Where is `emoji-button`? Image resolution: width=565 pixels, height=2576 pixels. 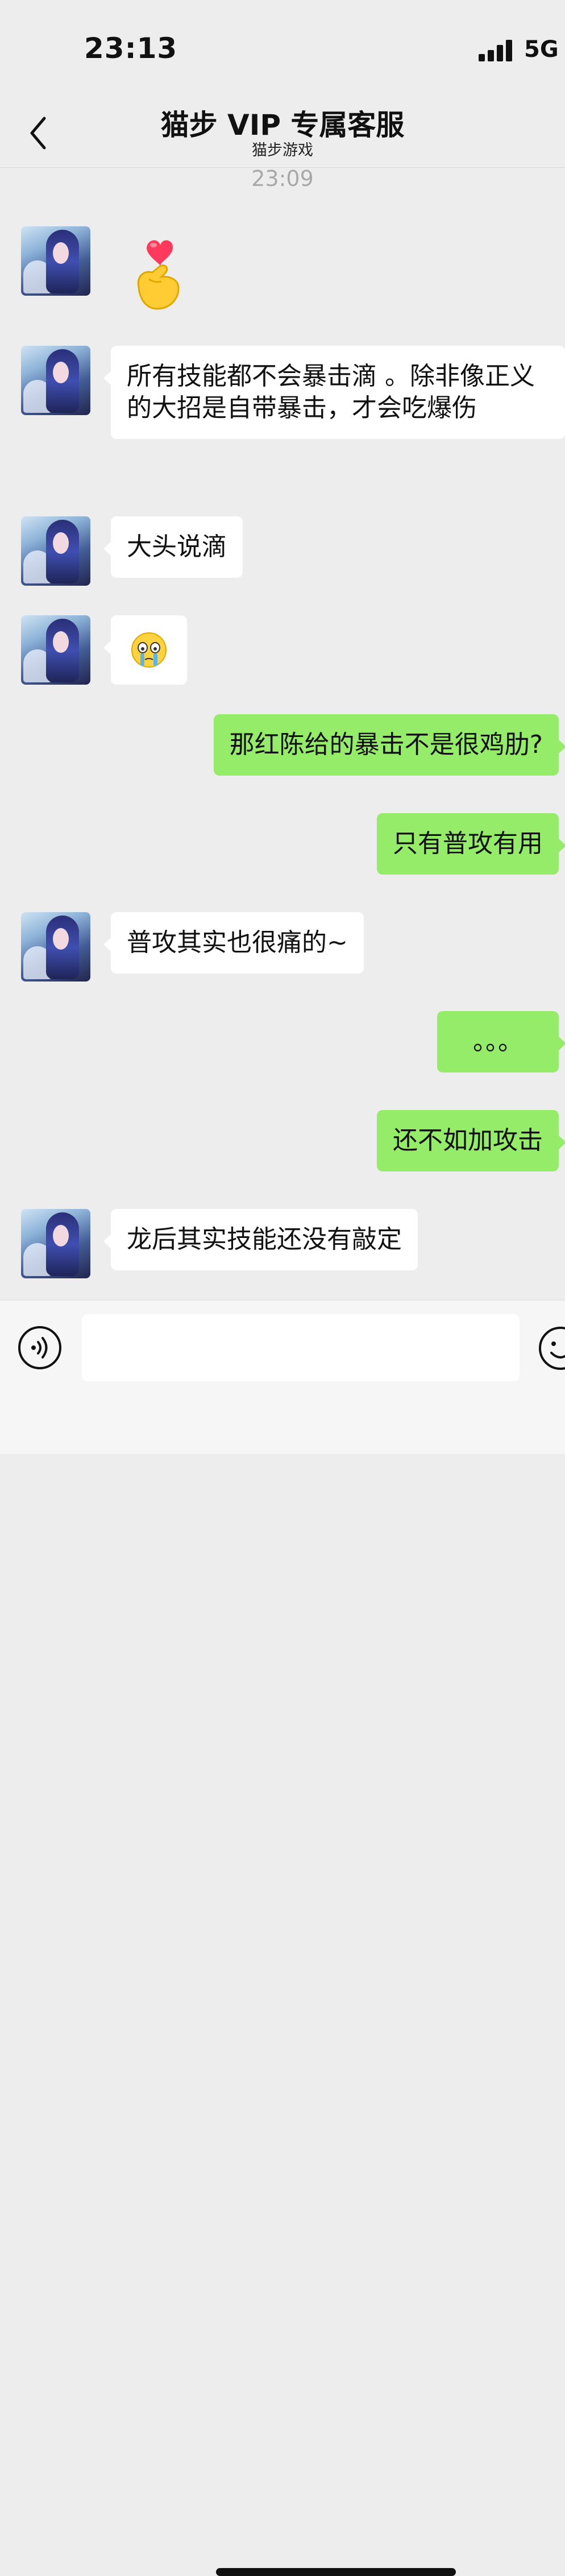 emoji-button is located at coordinates (551, 1348).